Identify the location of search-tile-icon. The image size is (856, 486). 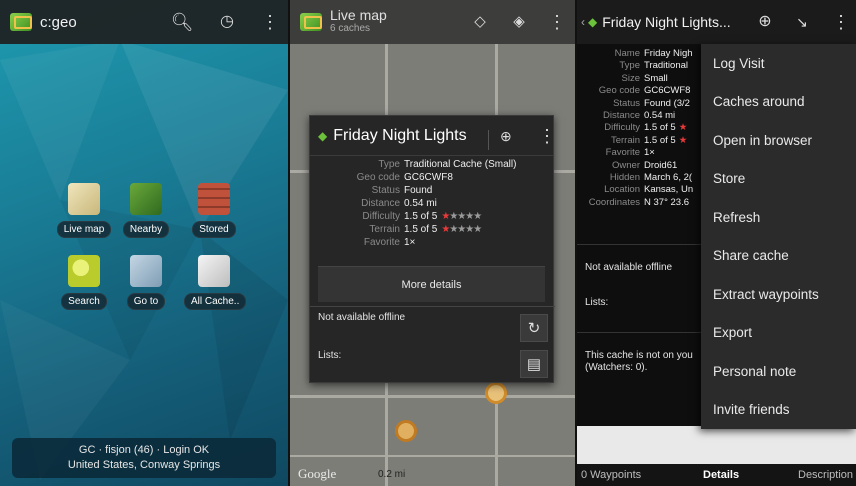
(84, 271).